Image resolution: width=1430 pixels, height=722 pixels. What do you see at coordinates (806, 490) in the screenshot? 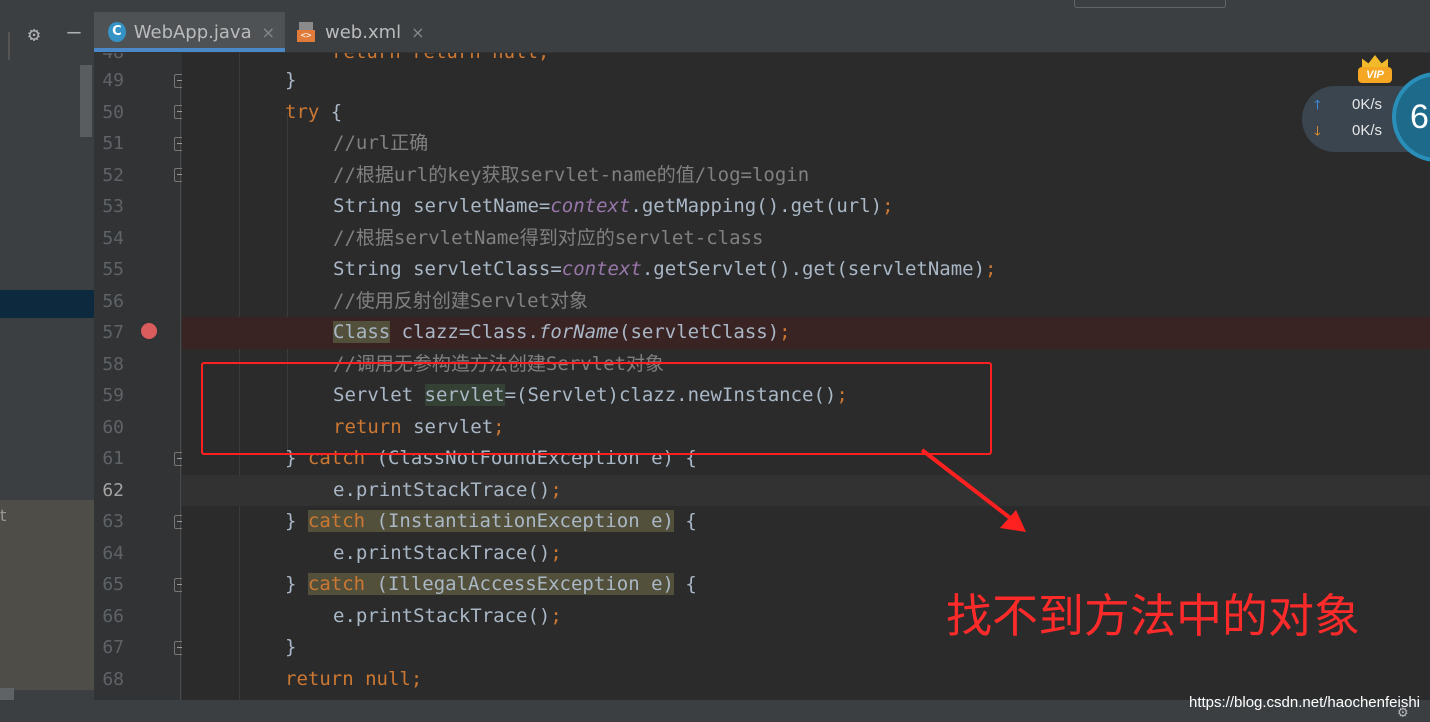
I see `current-line: e.printStackTrace();` at bounding box center [806, 490].